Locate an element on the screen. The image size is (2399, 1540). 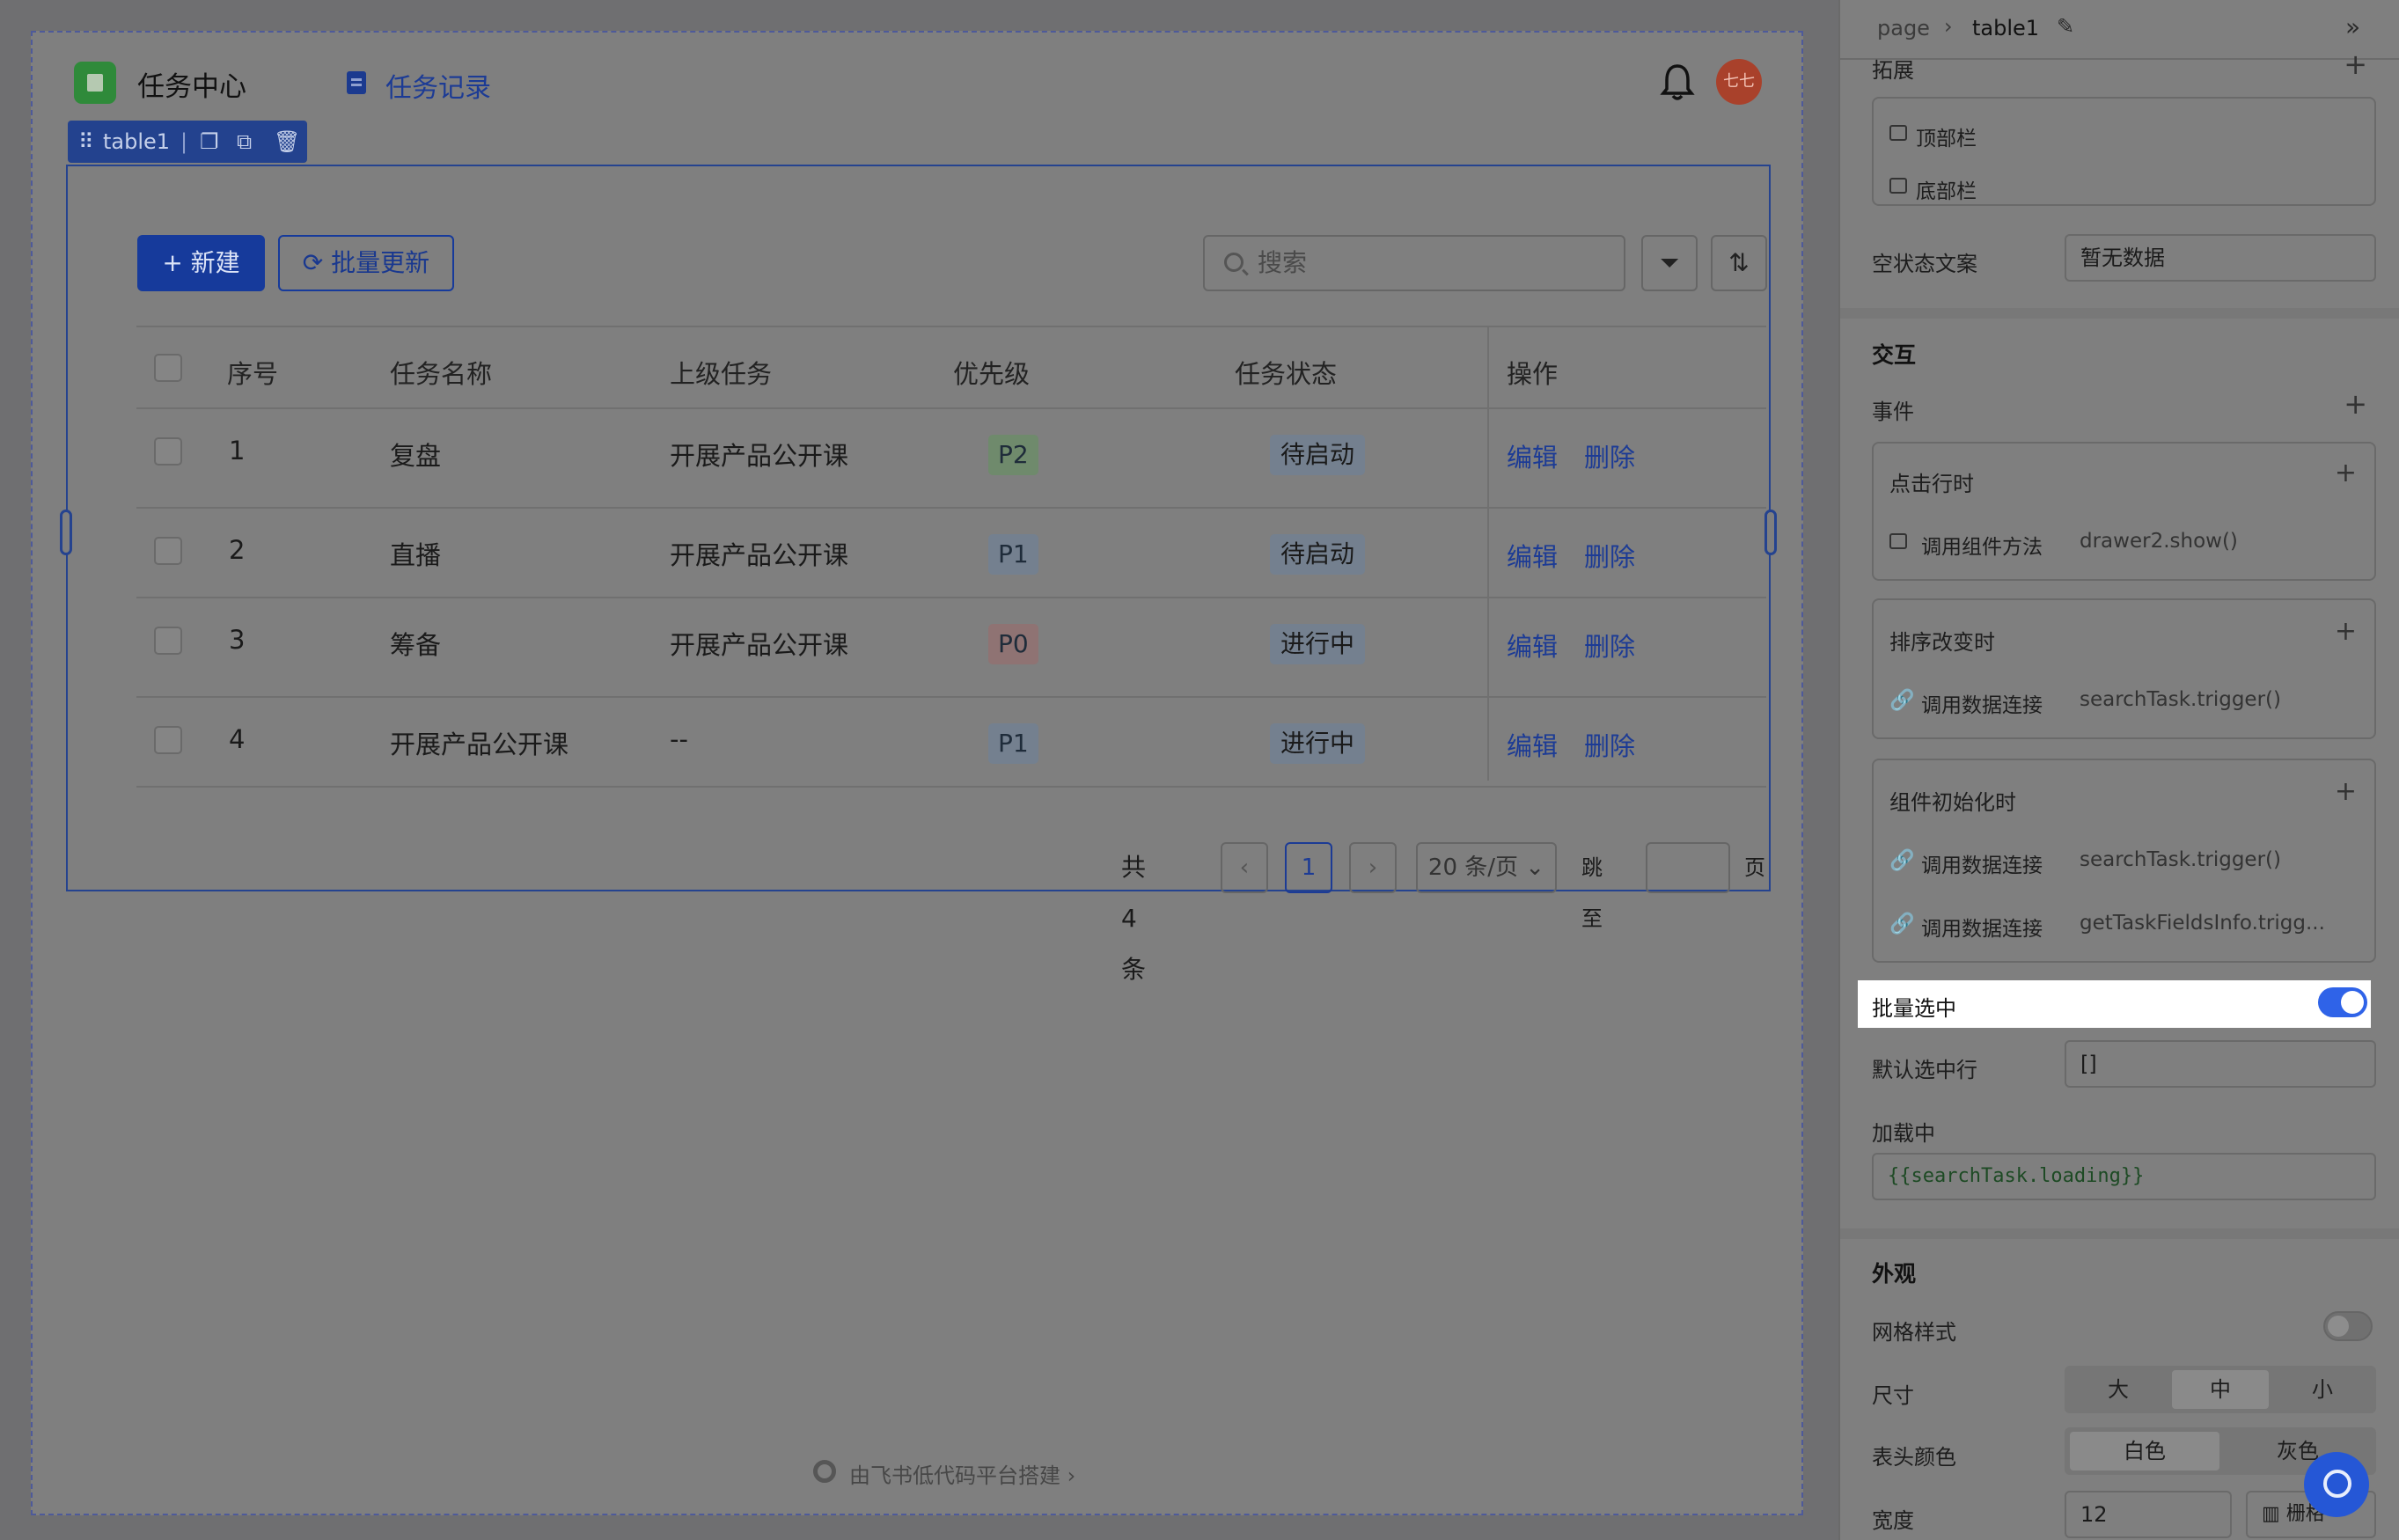
page-size-select: 20 条/页 ⌄ is located at coordinates (1487, 868).